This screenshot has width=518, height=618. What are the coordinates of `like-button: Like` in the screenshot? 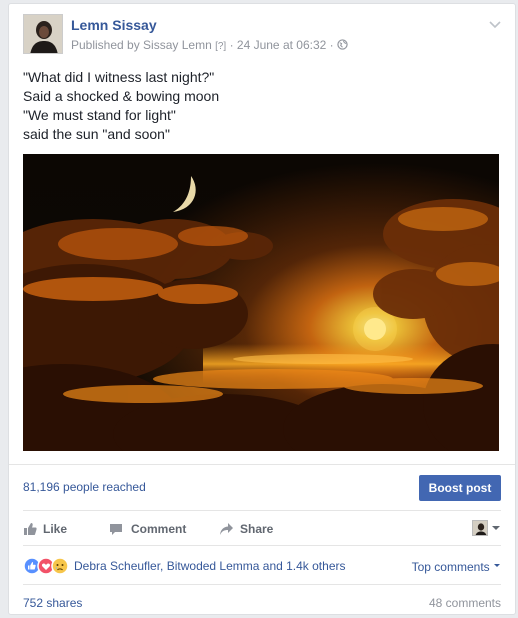 It's located at (45, 529).